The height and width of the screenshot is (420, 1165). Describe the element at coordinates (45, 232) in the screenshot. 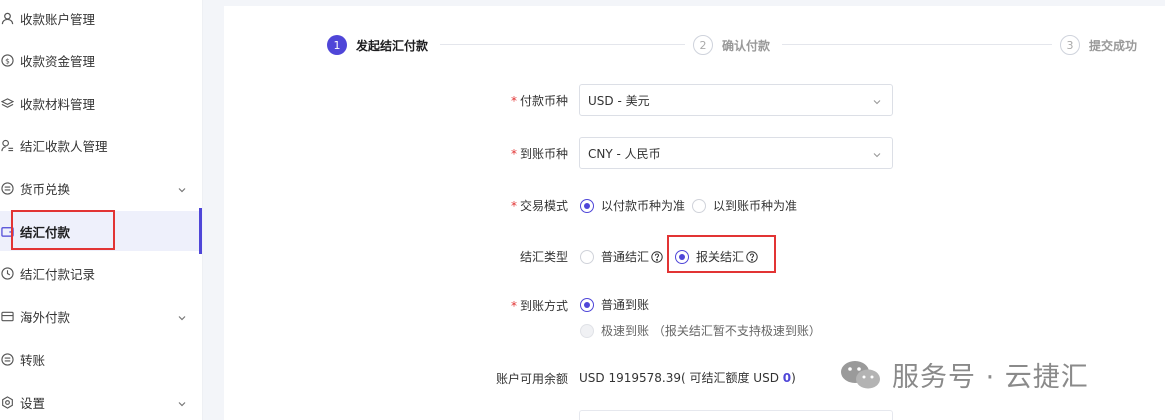

I see `sidebar-item-label: 结汇付款` at that location.